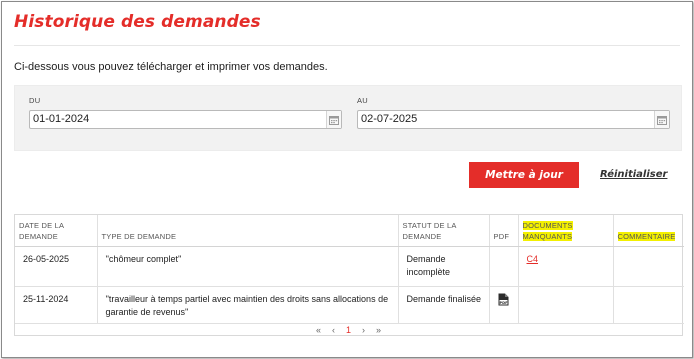 Image resolution: width=694 pixels, height=359 pixels. I want to click on prev-page-button: ‹, so click(333, 330).